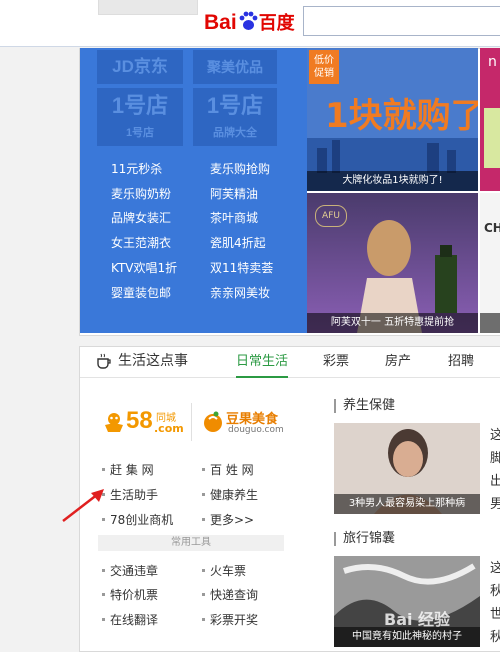 This screenshot has width=500, height=652. What do you see at coordinates (248, 20) in the screenshot?
I see `paw-icon` at bounding box center [248, 20].